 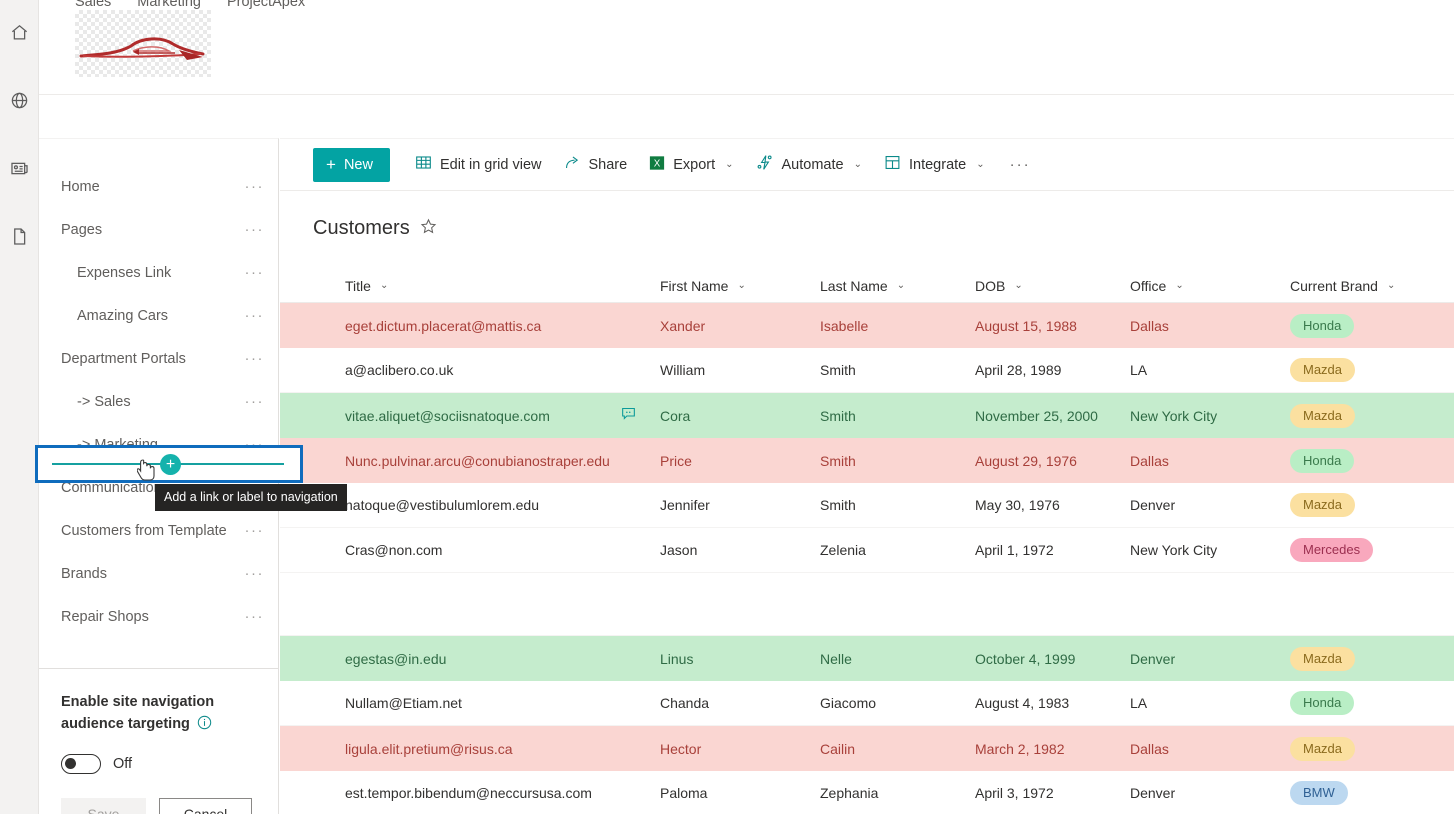 What do you see at coordinates (123, 358) in the screenshot?
I see `sidebar-item-label: Department Portals` at bounding box center [123, 358].